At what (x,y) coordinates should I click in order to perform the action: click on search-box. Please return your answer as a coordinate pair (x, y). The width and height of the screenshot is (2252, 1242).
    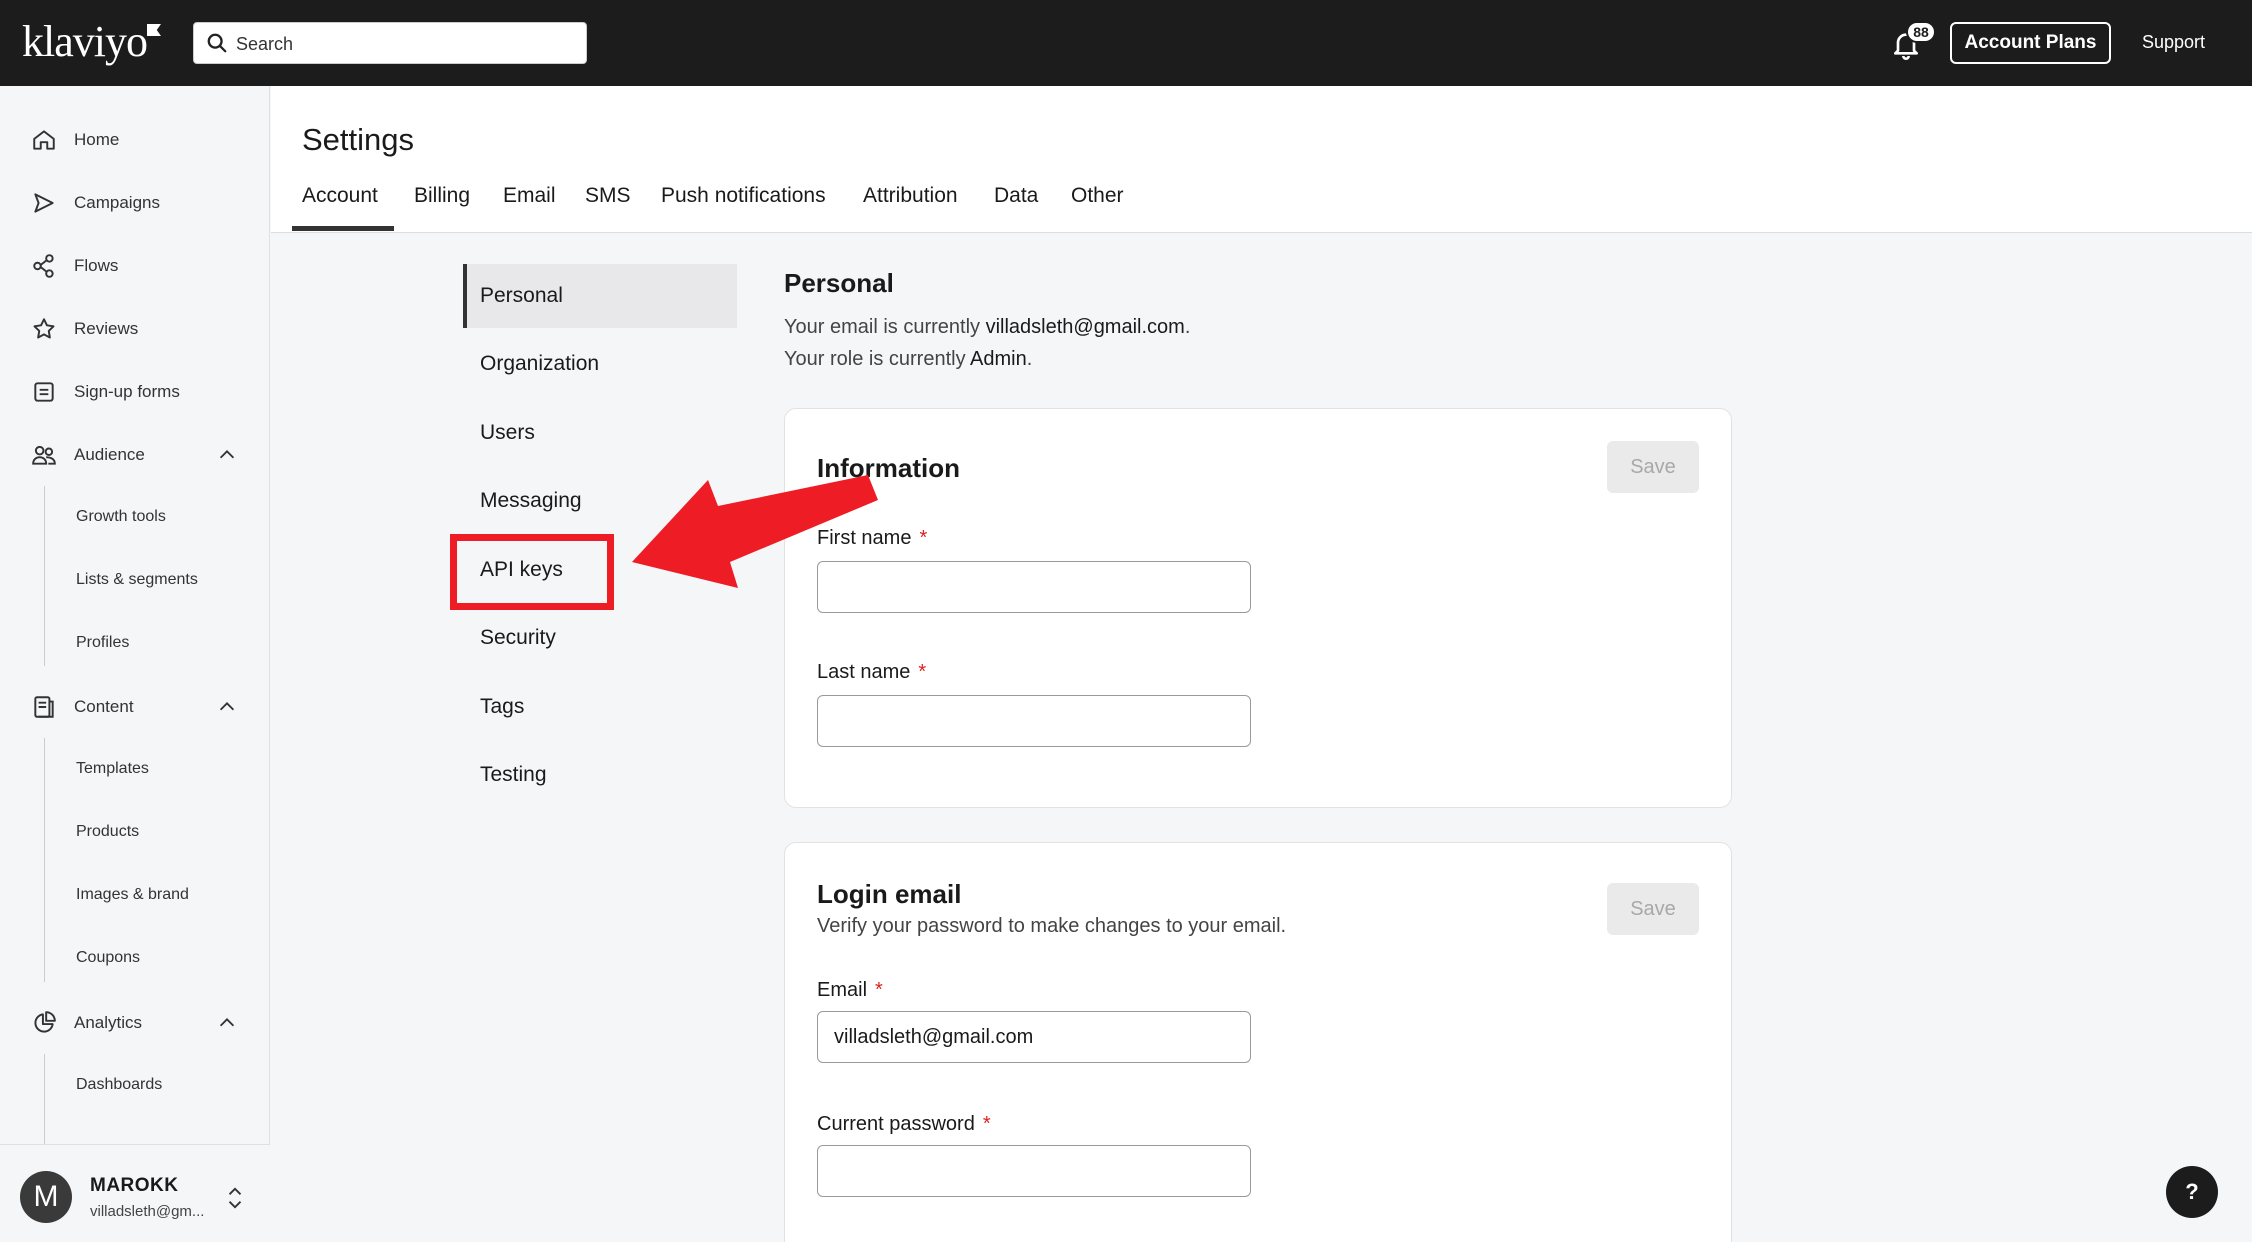
    Looking at the image, I should click on (390, 43).